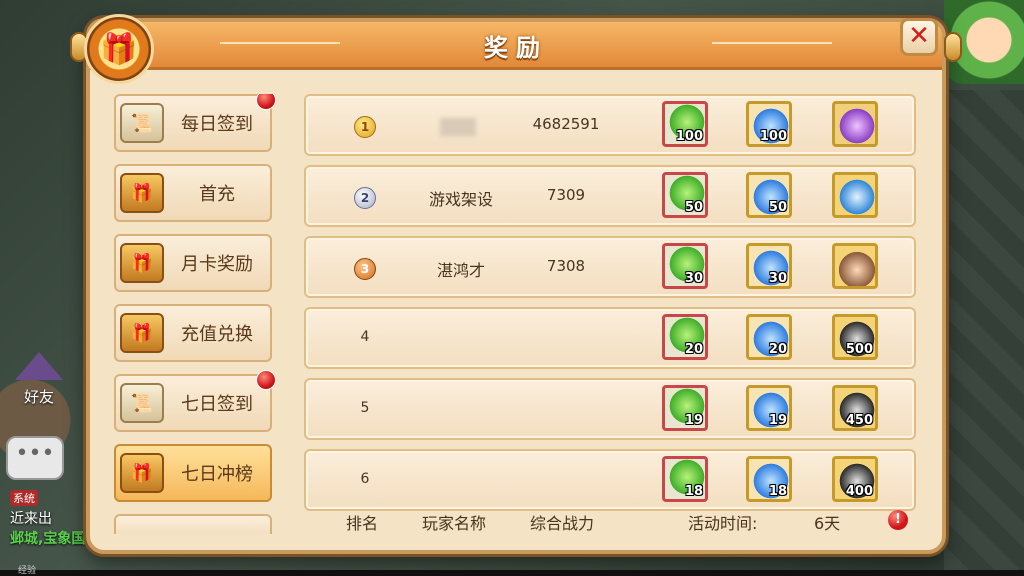 This screenshot has height=576, width=1024. Describe the element at coordinates (859, 420) in the screenshot. I see `reward-quantity: 450` at that location.